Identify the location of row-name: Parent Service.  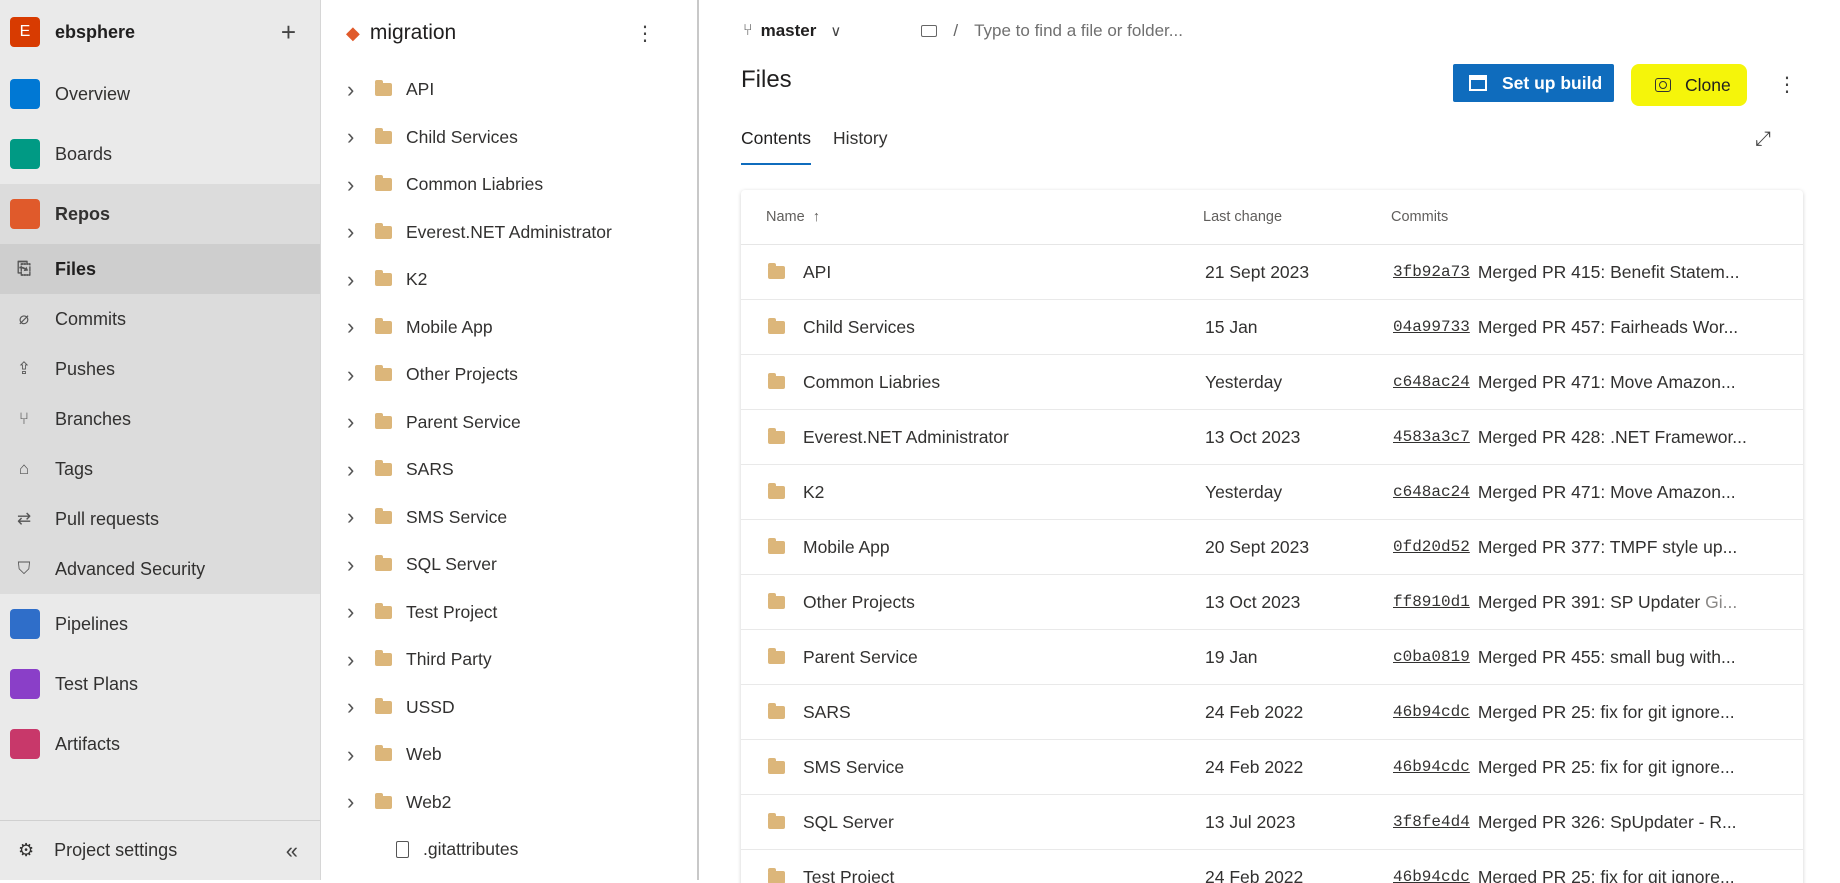
(1004, 657).